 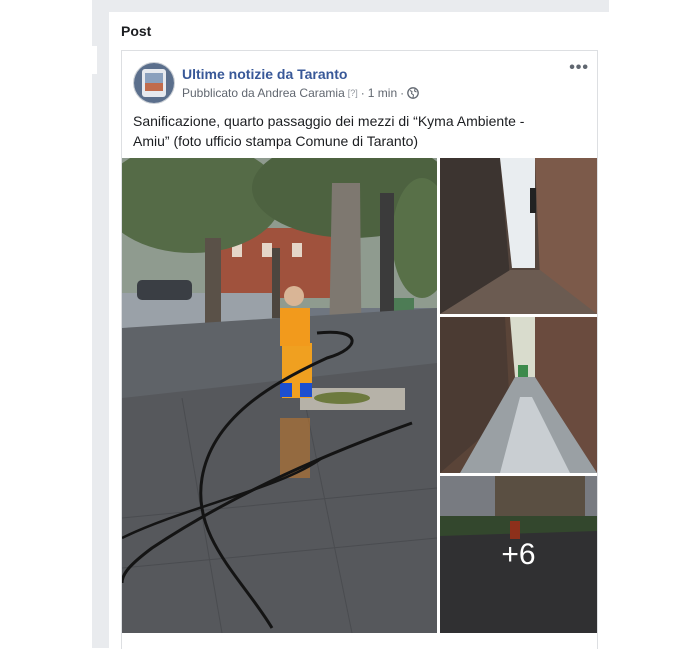 I want to click on help-bracket: [?], so click(x=353, y=93).